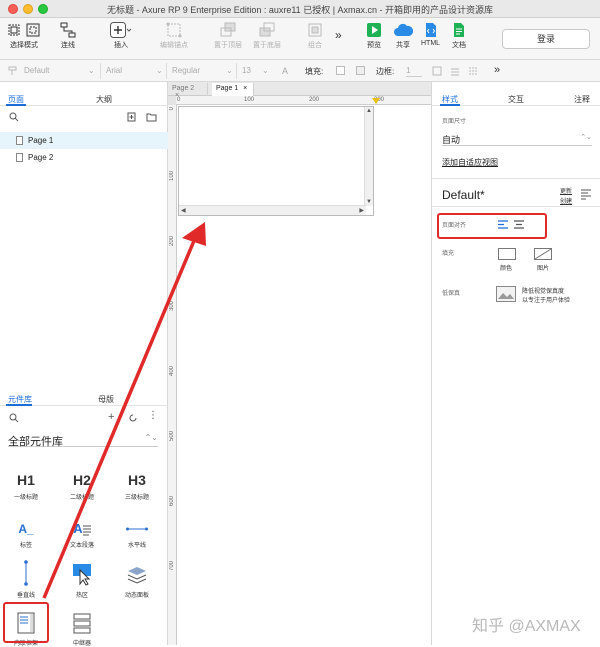 The width and height of the screenshot is (600, 647). Describe the element at coordinates (120, 417) in the screenshot. I see `annotation-arrow-line` at that location.